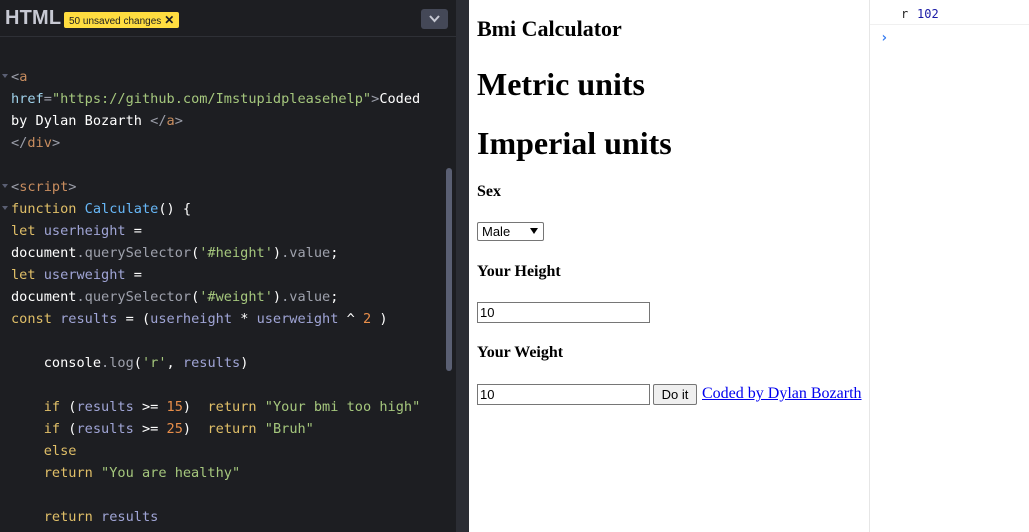 The image size is (1029, 532). What do you see at coordinates (561, 84) in the screenshot?
I see `metric-units-heading: Metric units` at bounding box center [561, 84].